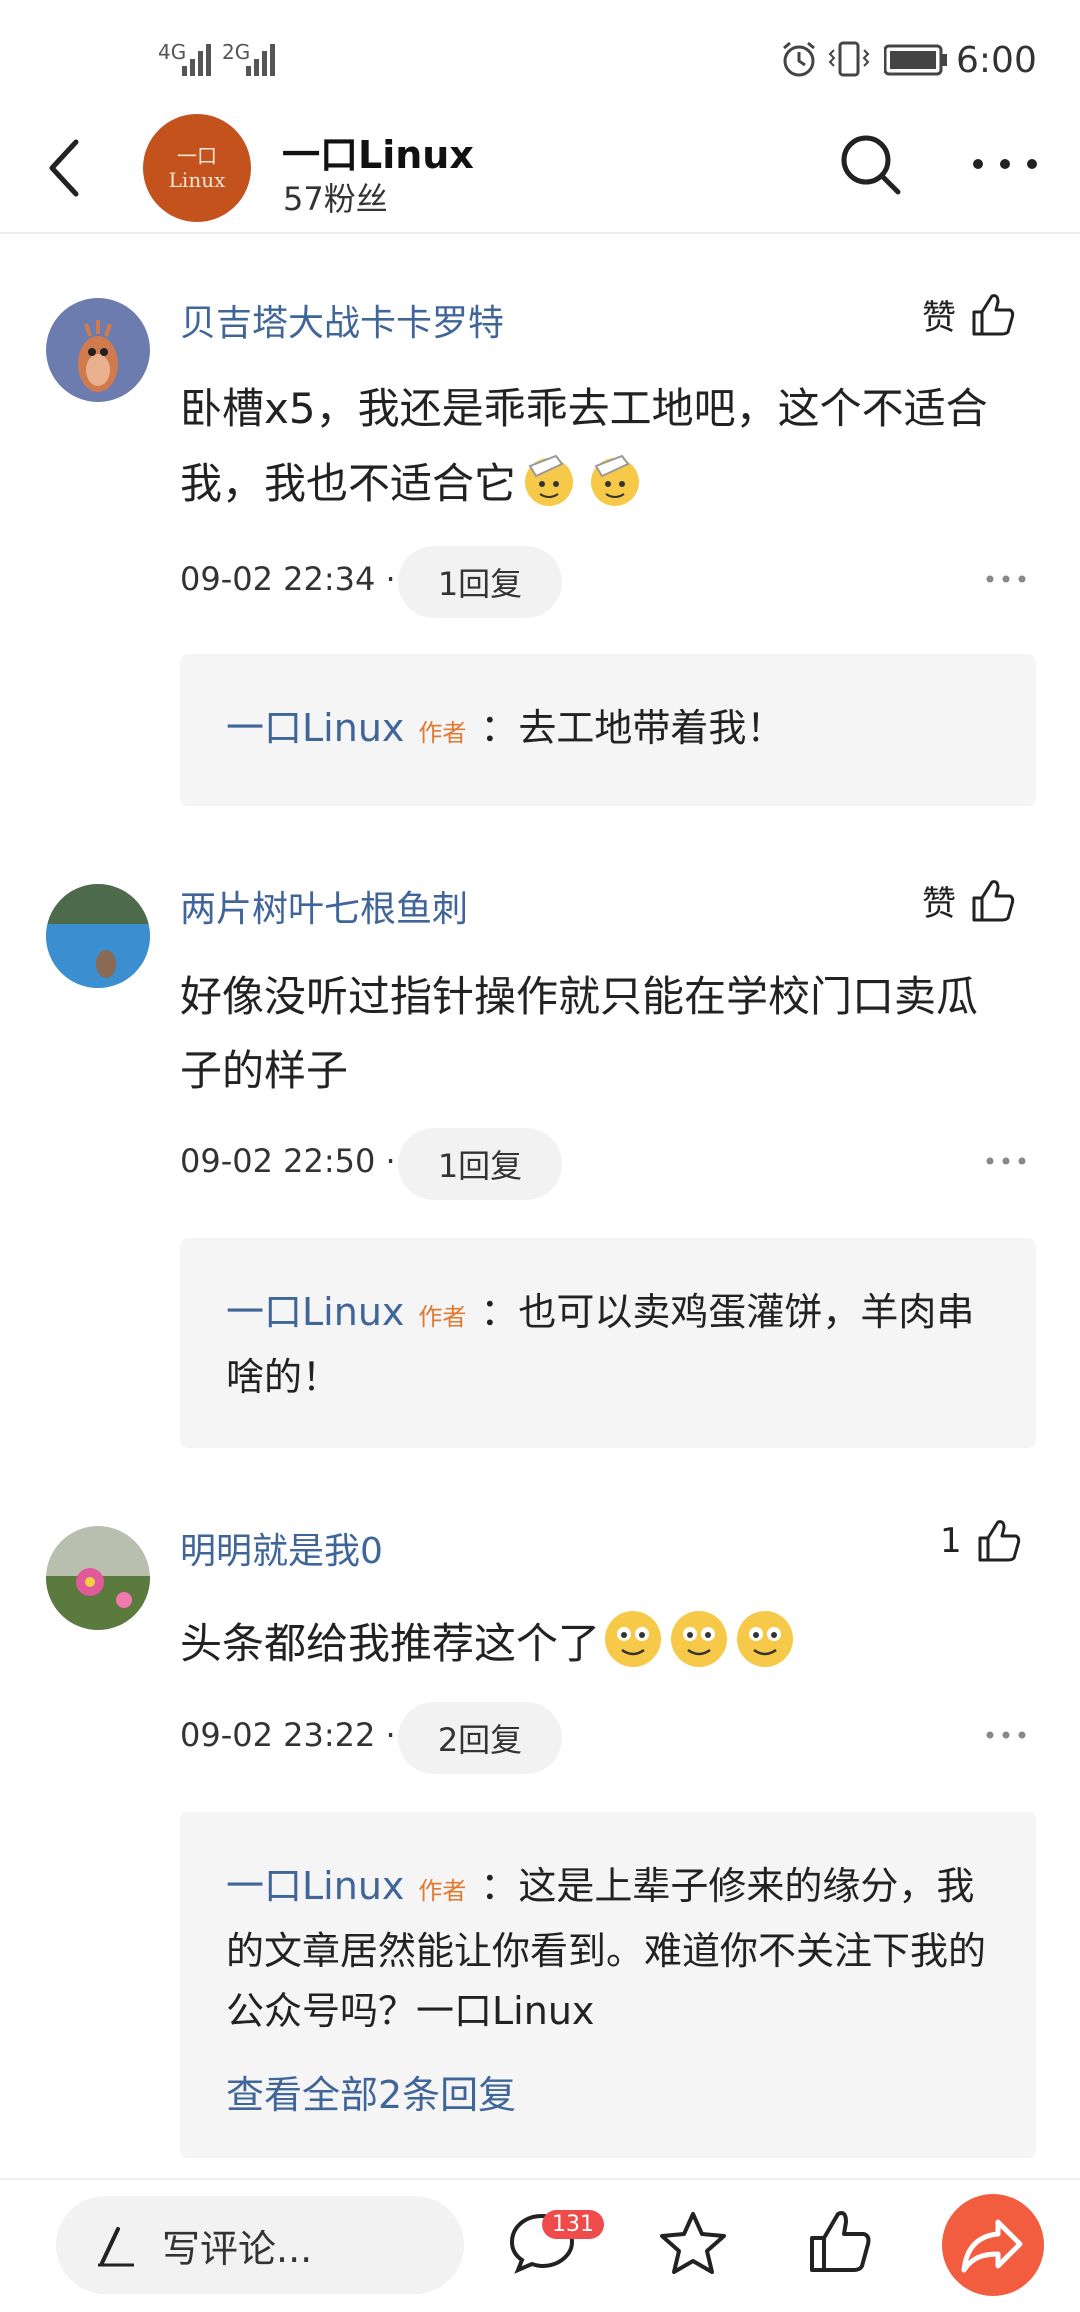  What do you see at coordinates (278, 1735) in the screenshot?
I see `comment-time: 09-02 23:22` at bounding box center [278, 1735].